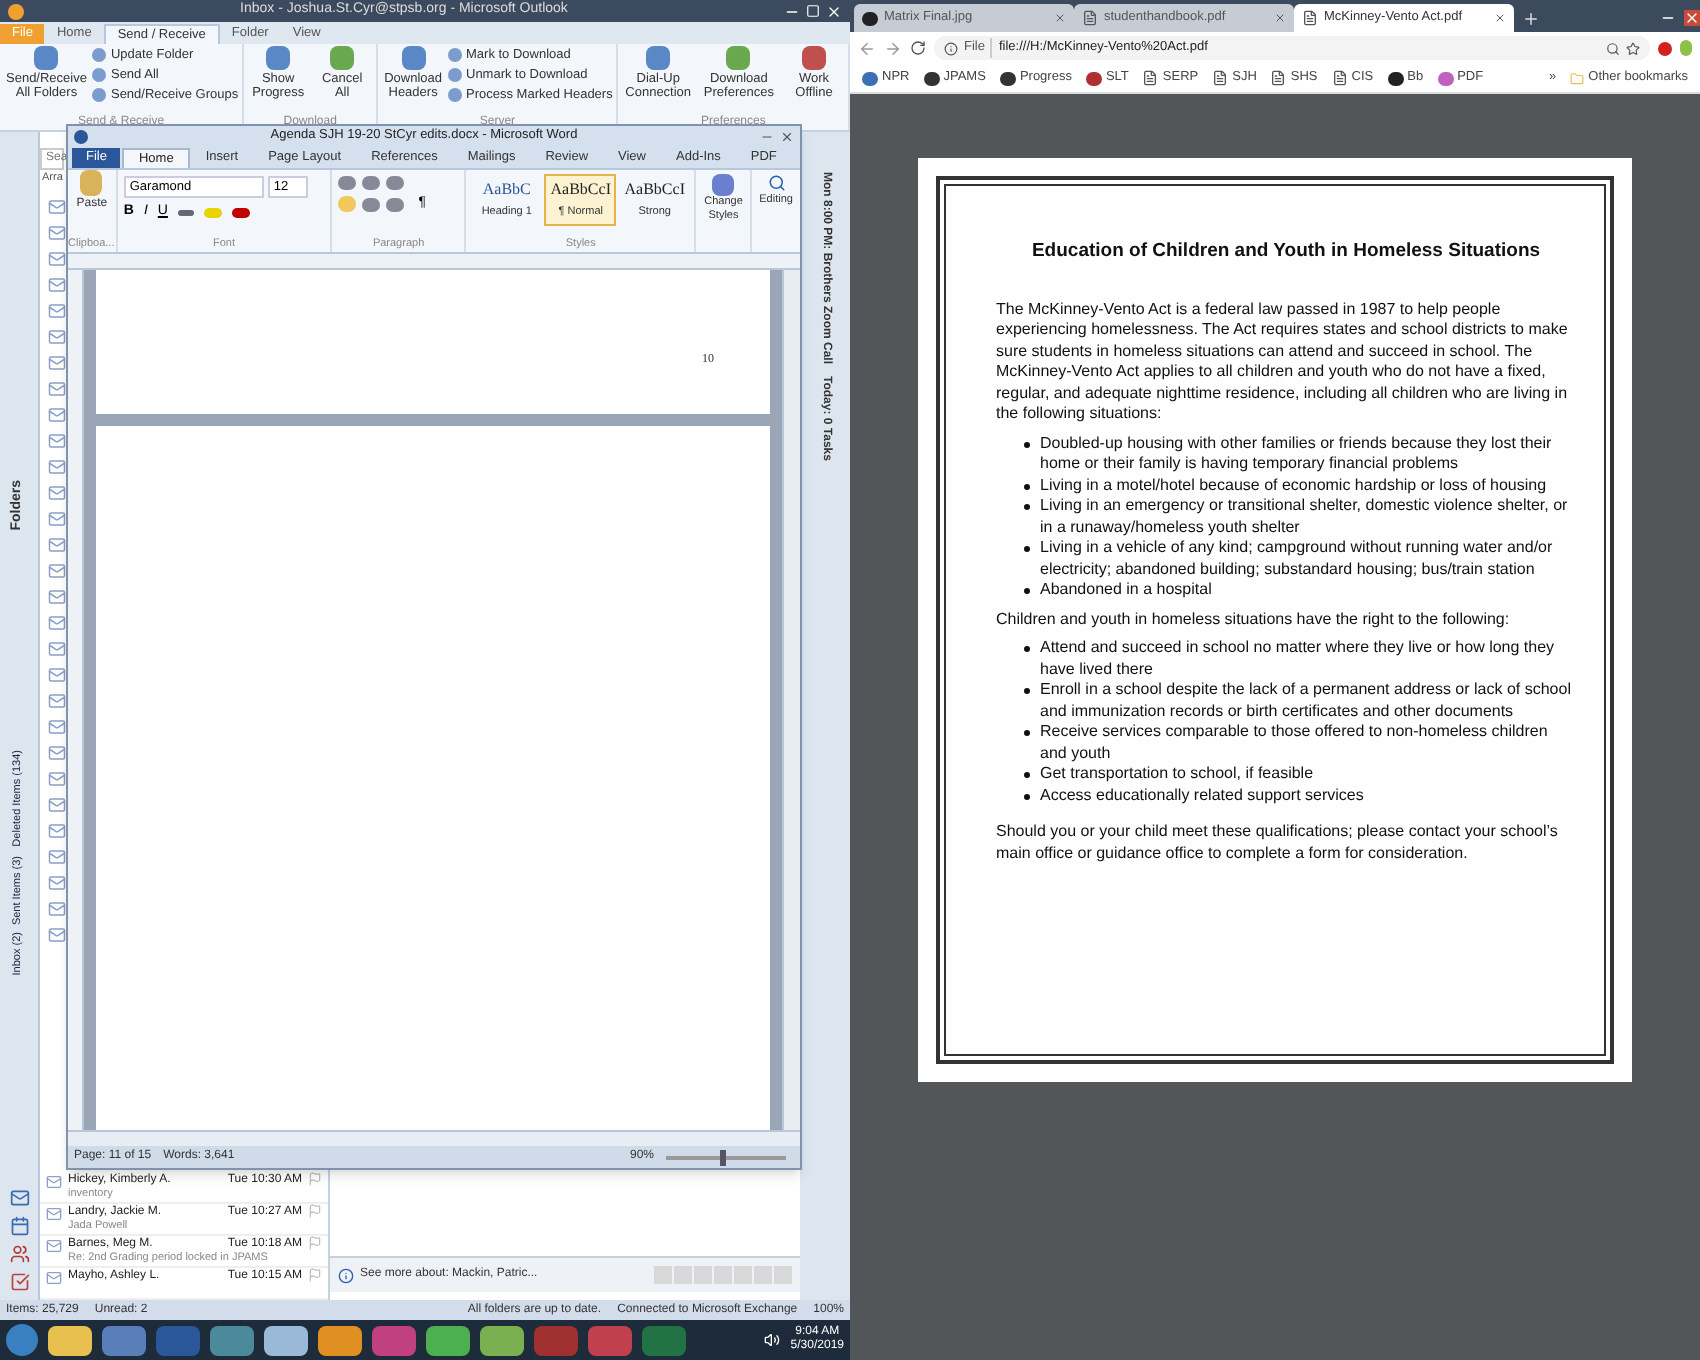  Describe the element at coordinates (1293, 485) in the screenshot. I see `list-item: Living in a motel/hotel because of economic hardship or loss of housing` at that location.